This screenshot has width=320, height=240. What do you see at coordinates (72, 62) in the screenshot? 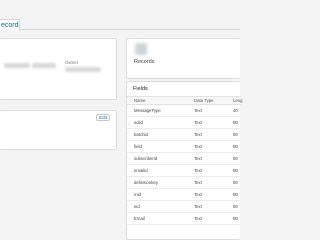
I see `owner-label: Owner` at bounding box center [72, 62].